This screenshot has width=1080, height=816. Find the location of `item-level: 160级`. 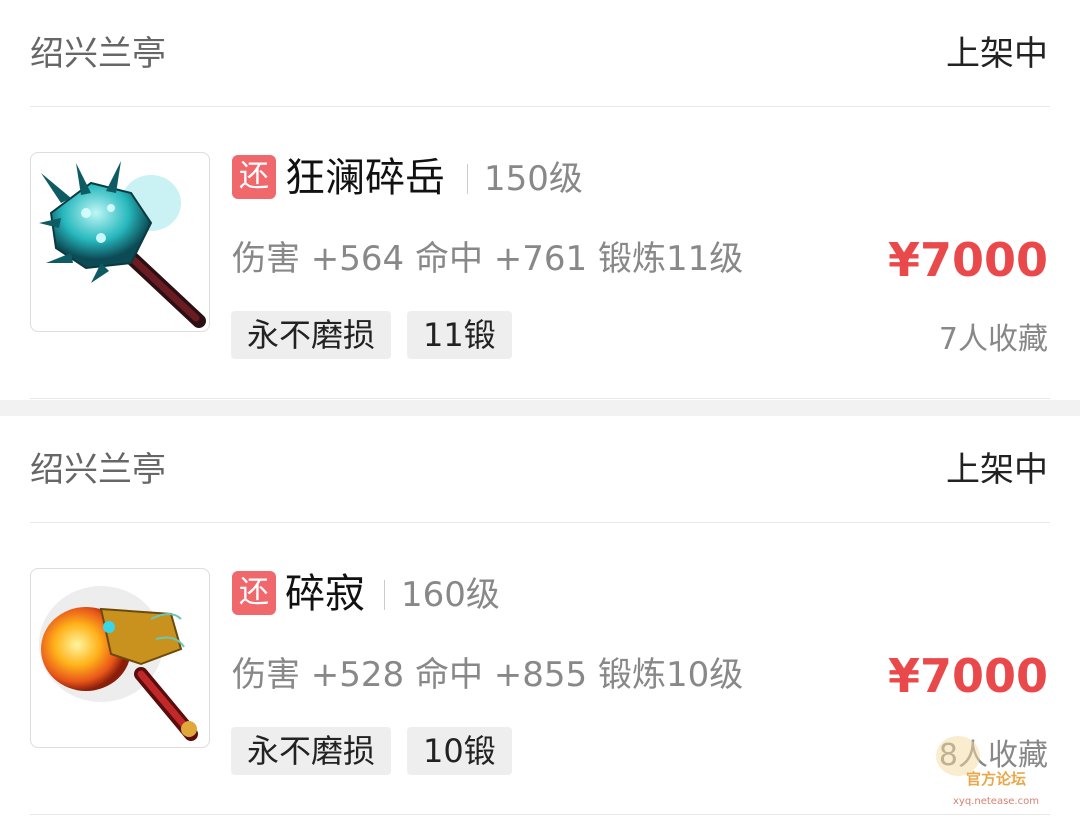

item-level: 160级 is located at coordinates (450, 595).